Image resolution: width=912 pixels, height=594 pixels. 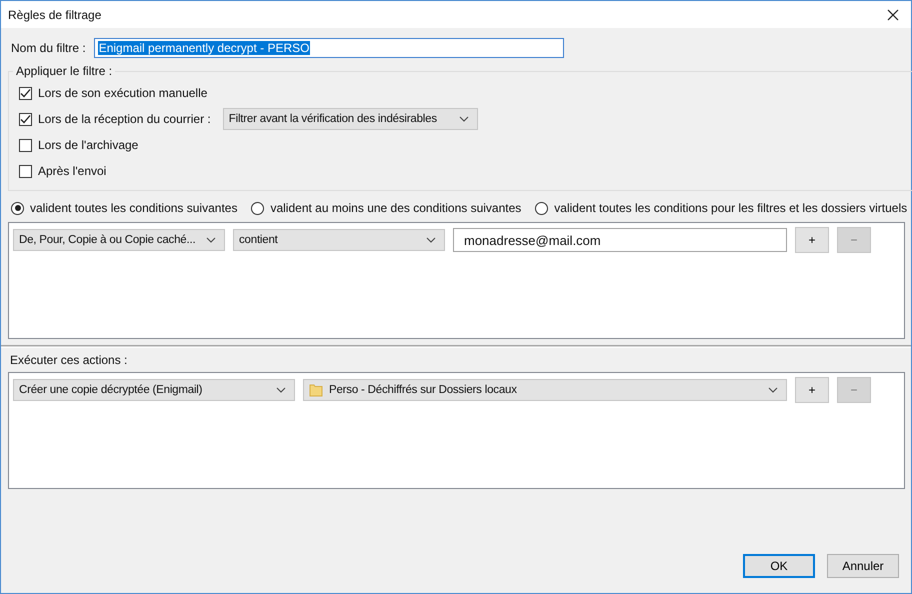 What do you see at coordinates (721, 208) in the screenshot?
I see `radio-button: valident toutes les conditions pour les filtres et les dossiers virtuels` at bounding box center [721, 208].